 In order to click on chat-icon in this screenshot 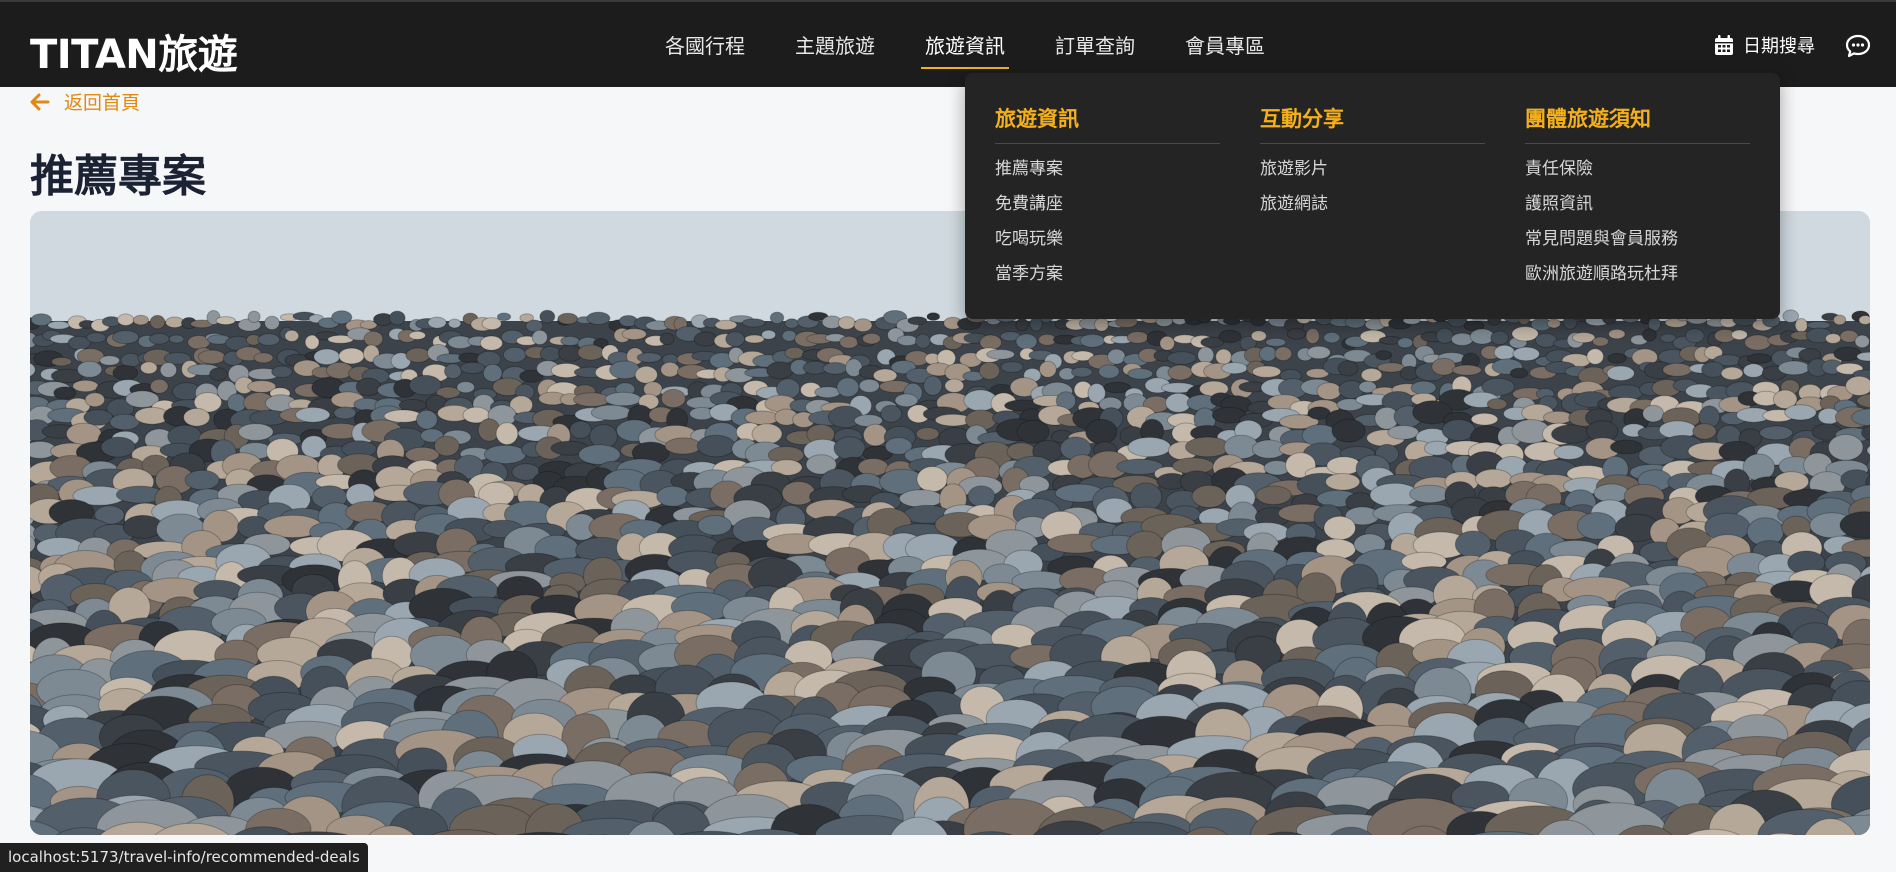, I will do `click(1858, 48)`.